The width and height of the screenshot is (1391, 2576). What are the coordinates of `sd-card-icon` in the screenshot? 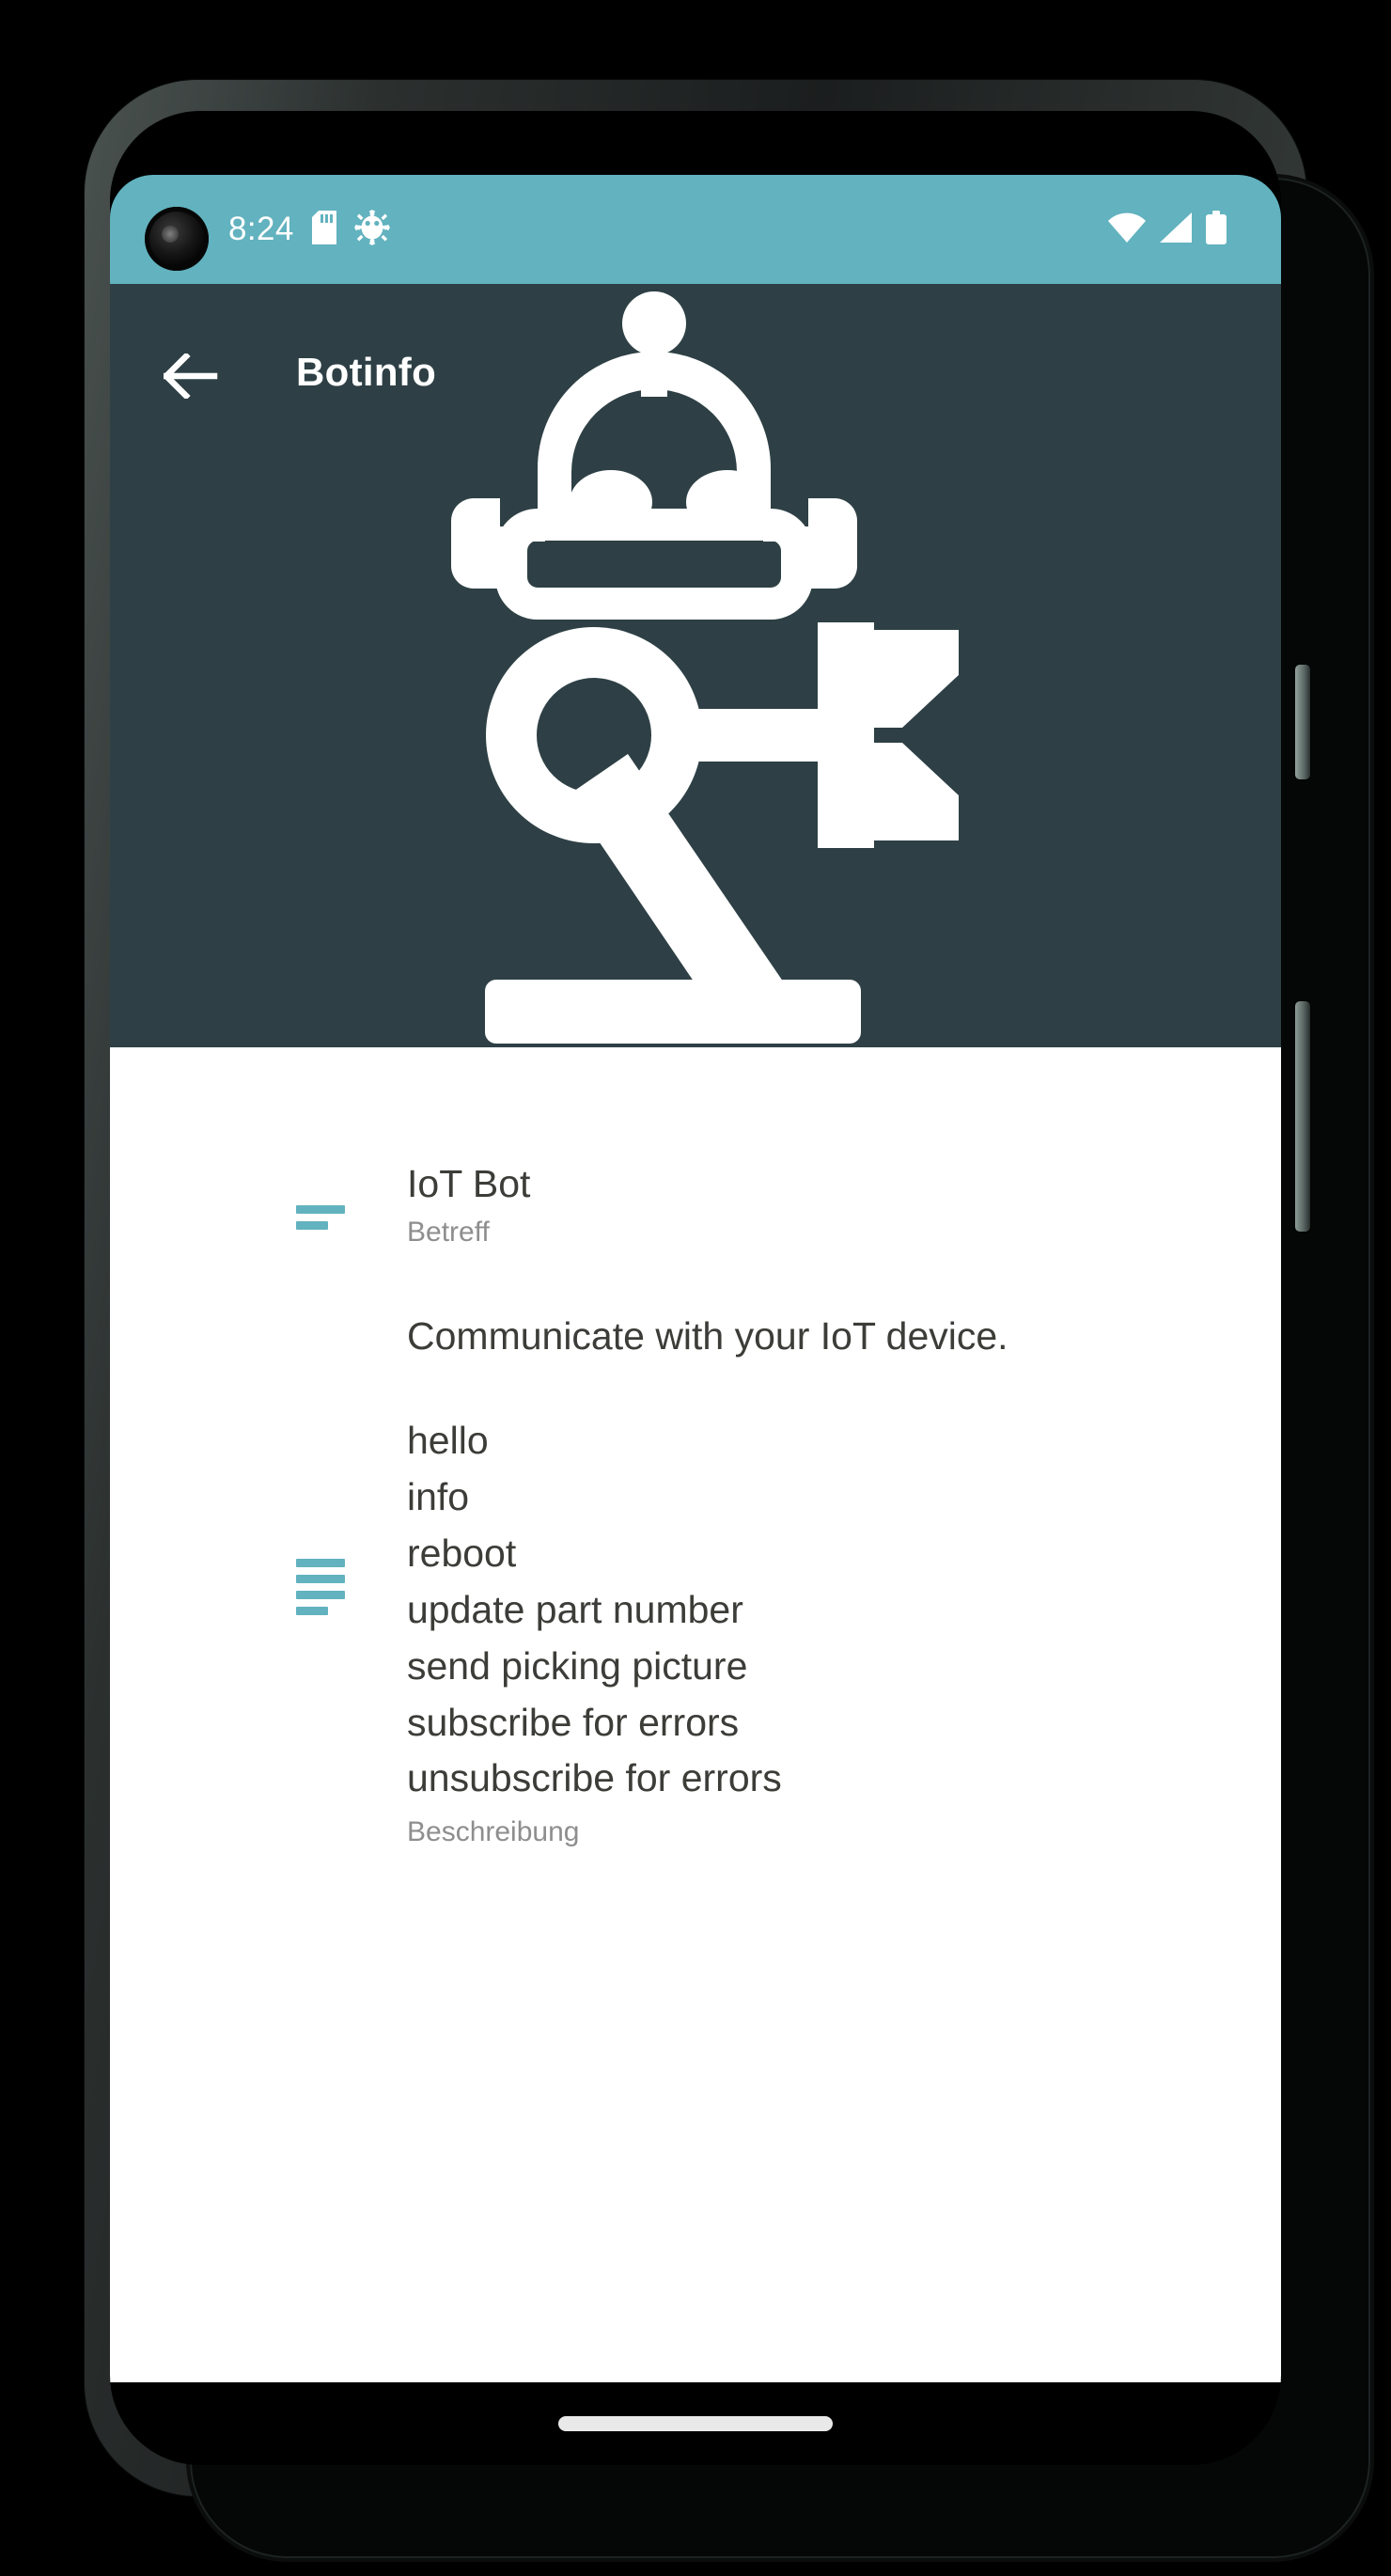 It's located at (324, 230).